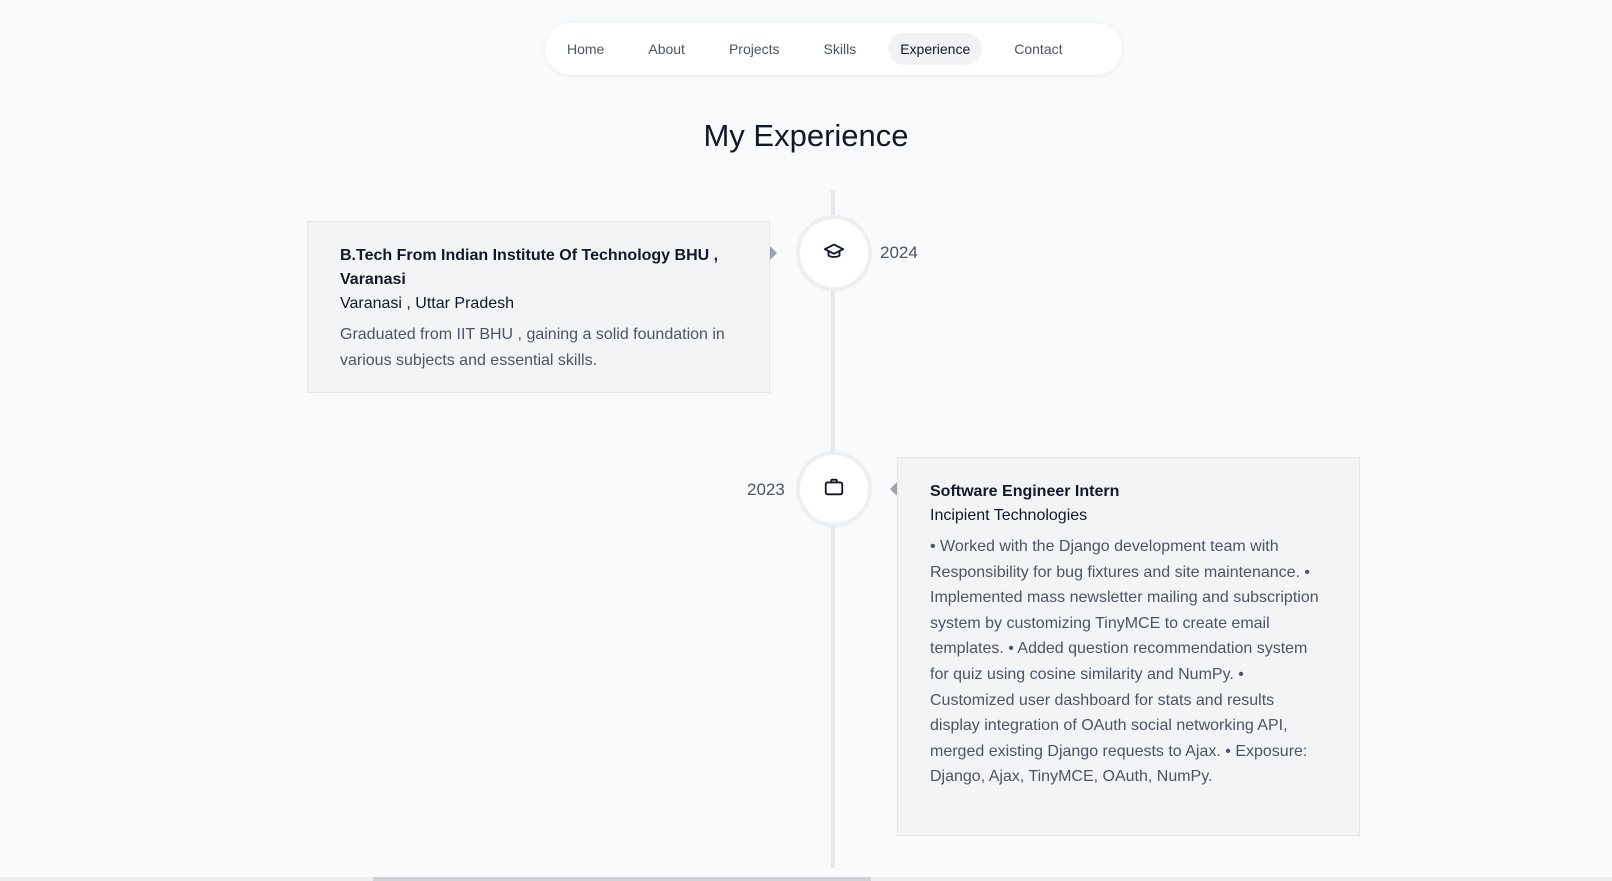 The height and width of the screenshot is (881, 1612). I want to click on timeline-date: 2024, so click(899, 252).